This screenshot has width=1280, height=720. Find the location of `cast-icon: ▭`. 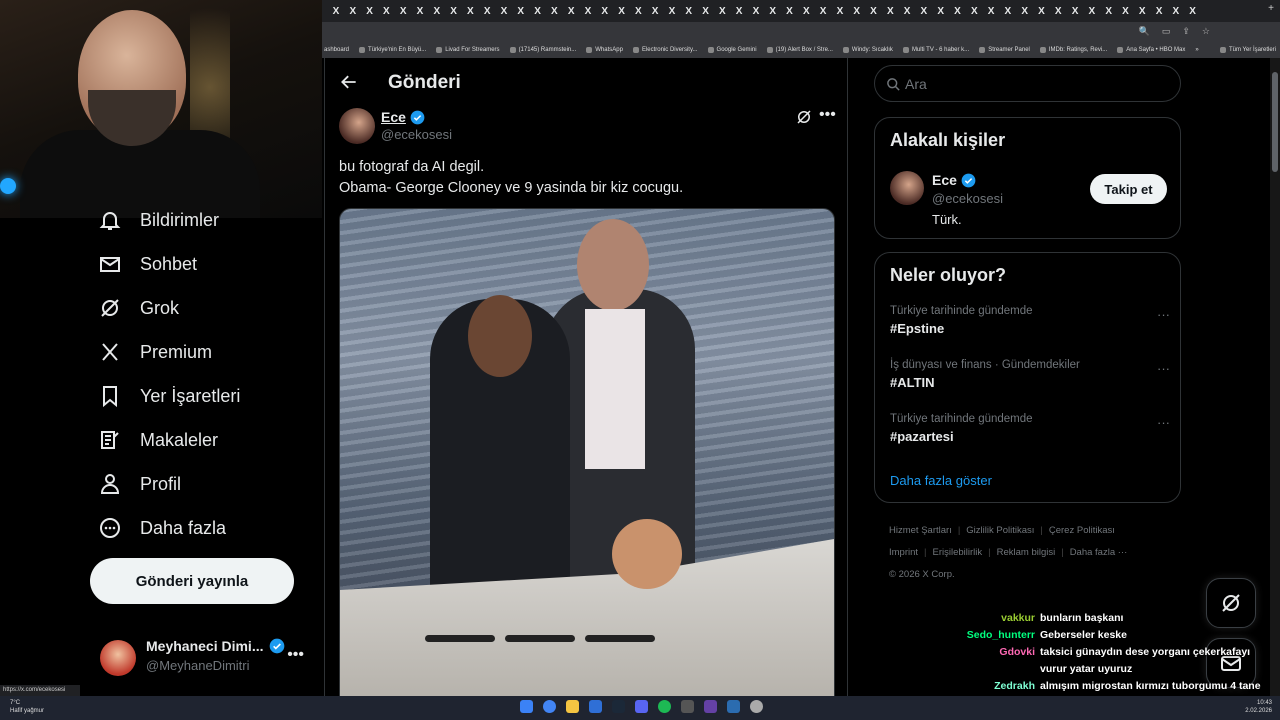

cast-icon: ▭ is located at coordinates (1166, 31).